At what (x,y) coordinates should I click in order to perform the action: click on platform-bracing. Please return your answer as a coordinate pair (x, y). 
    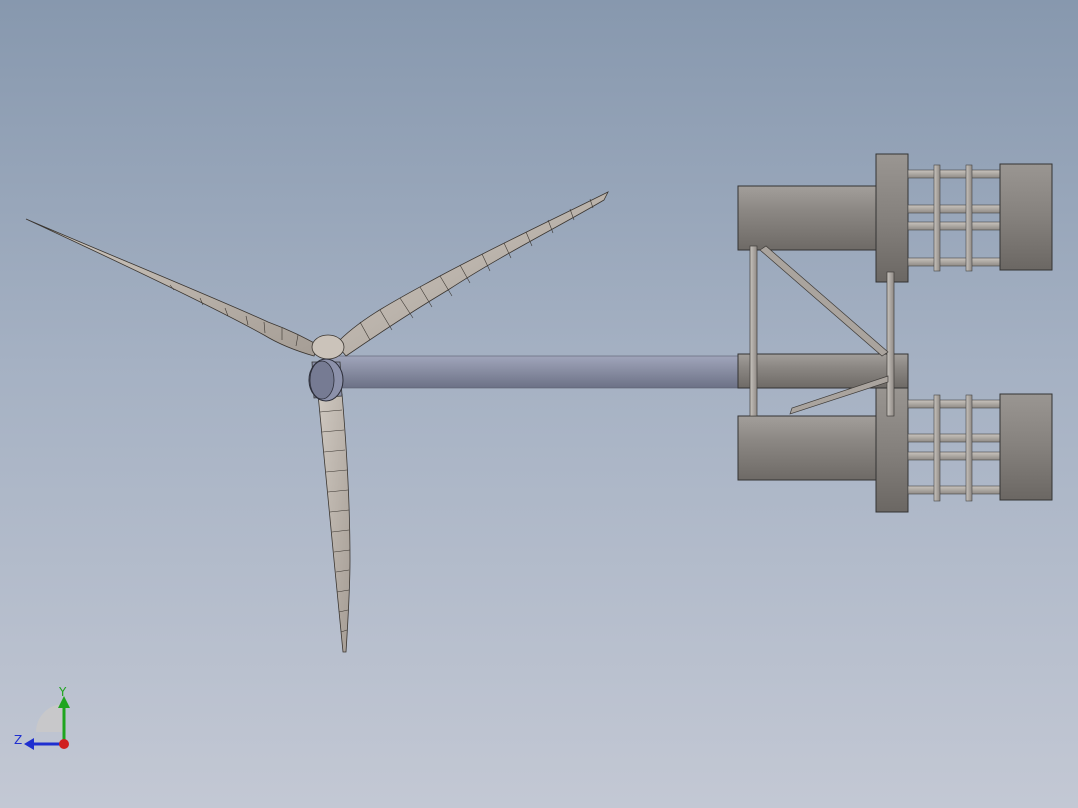
    Looking at the image, I should click on (822, 331).